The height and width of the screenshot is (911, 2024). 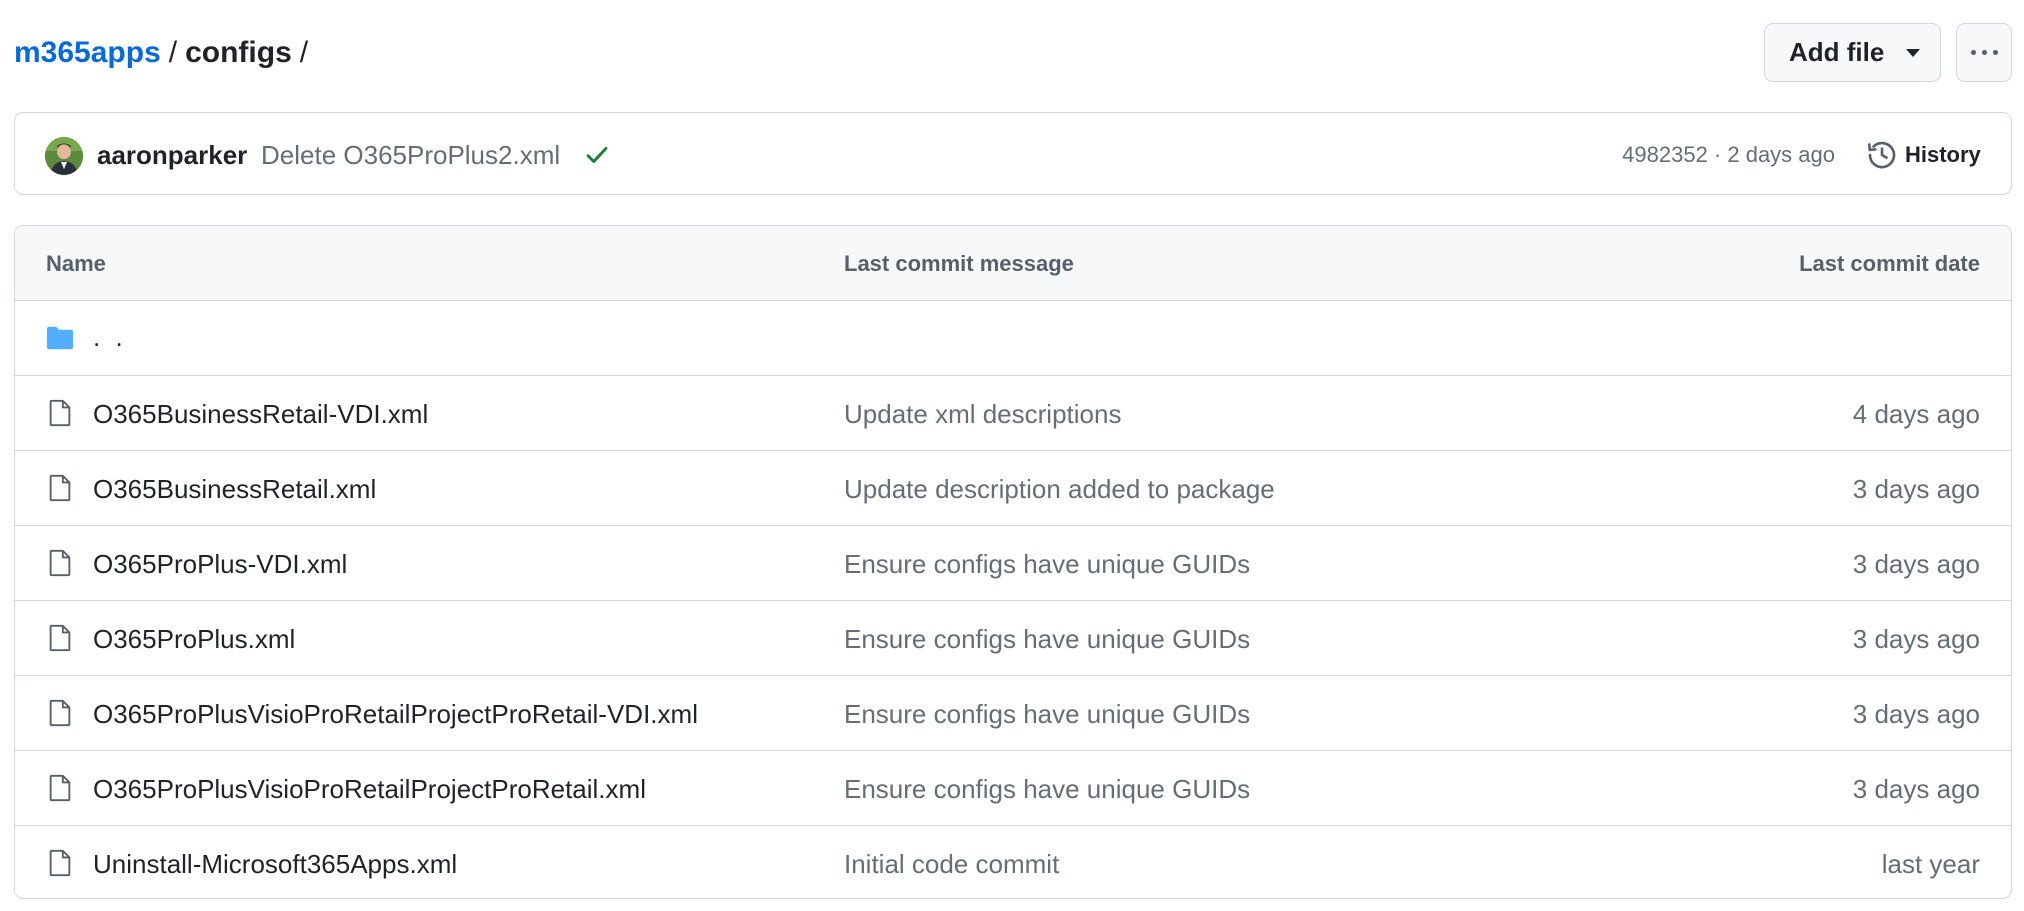 What do you see at coordinates (1930, 864) in the screenshot?
I see `commit-date: last year` at bounding box center [1930, 864].